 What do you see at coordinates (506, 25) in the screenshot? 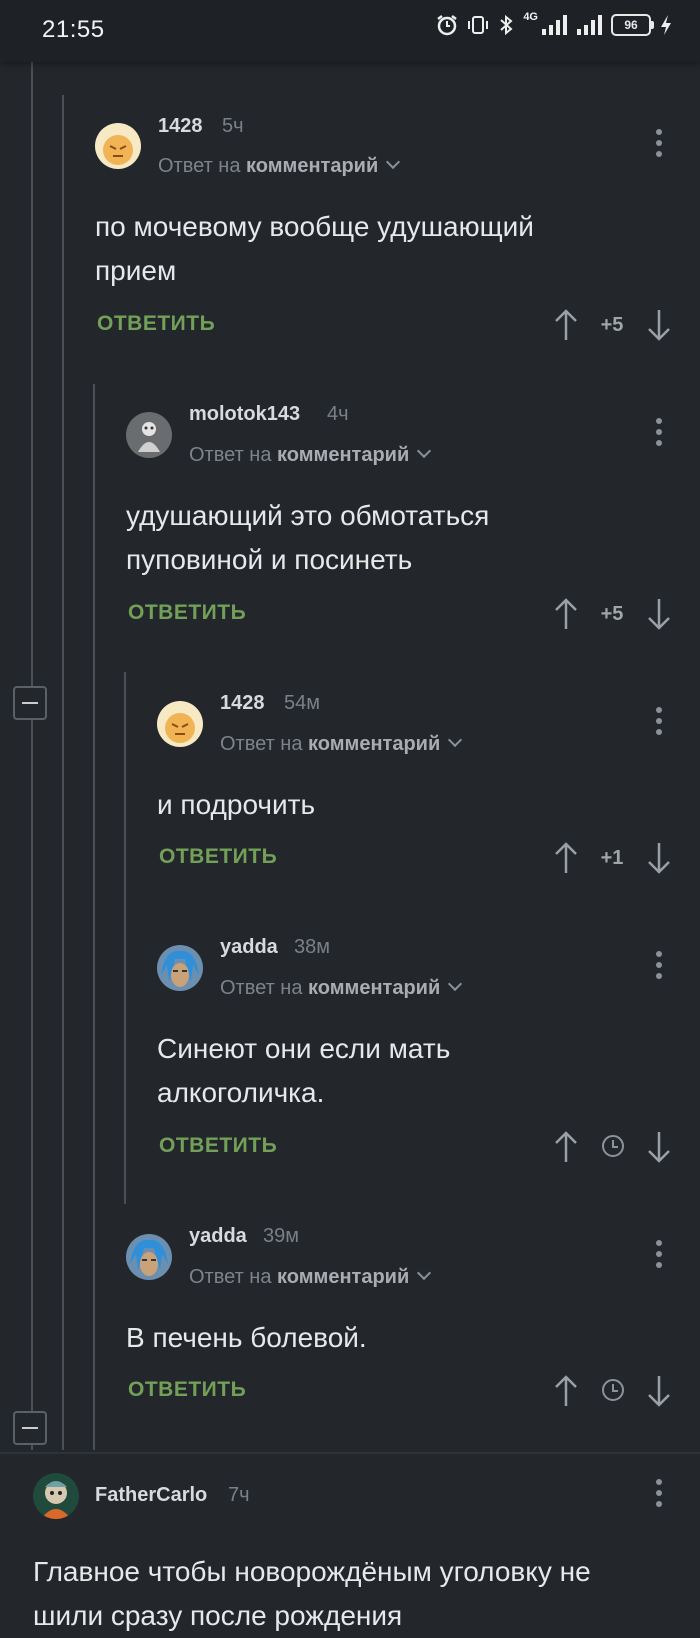
I see `bluetooth-icon` at bounding box center [506, 25].